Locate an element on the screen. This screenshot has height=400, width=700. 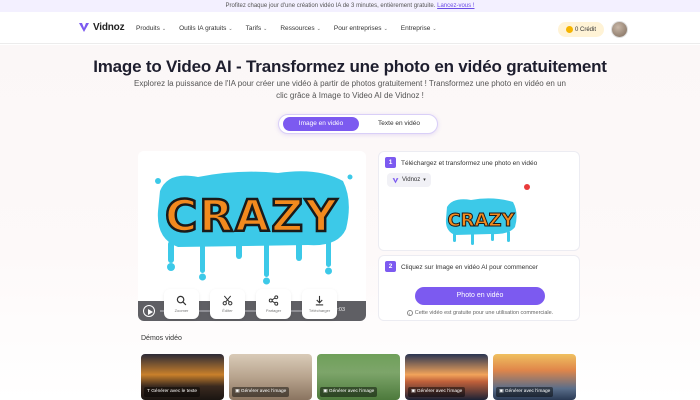
source-dropdown-label: Vidnoz is located at coordinates (411, 180).